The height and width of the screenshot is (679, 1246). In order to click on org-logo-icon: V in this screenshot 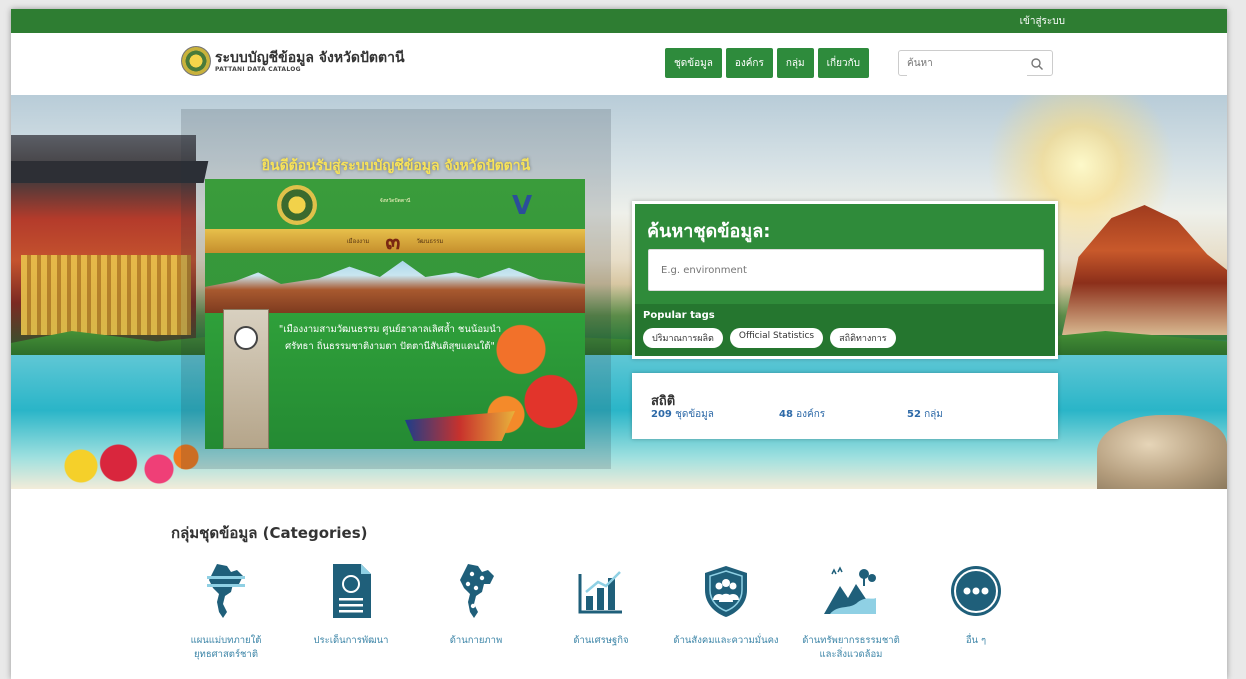, I will do `click(522, 206)`.